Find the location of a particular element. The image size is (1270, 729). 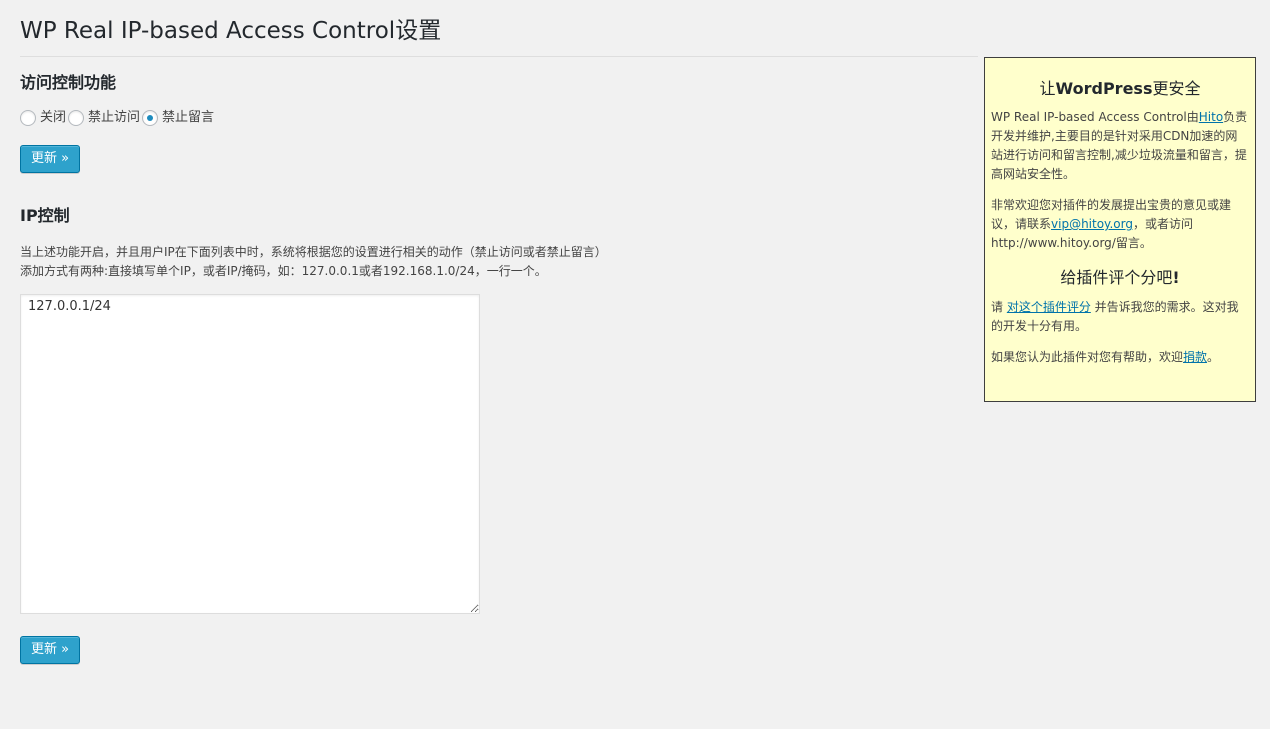

sidebar-heading-brand: WordPress is located at coordinates (1104, 88).